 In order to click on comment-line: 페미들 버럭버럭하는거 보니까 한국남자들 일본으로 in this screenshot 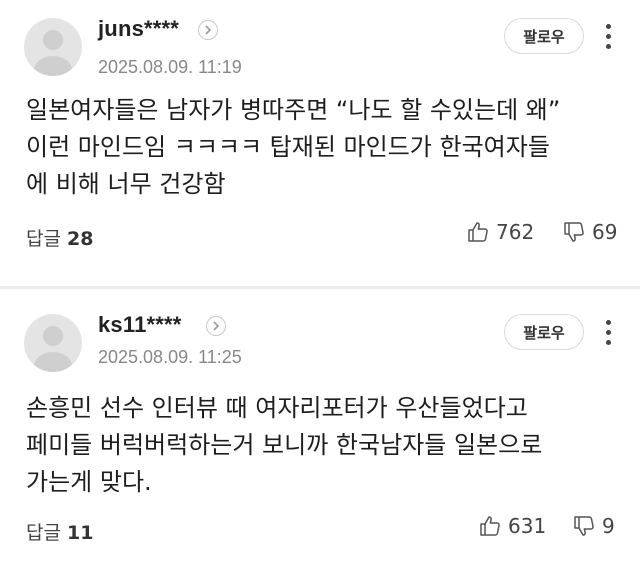, I will do `click(284, 445)`.